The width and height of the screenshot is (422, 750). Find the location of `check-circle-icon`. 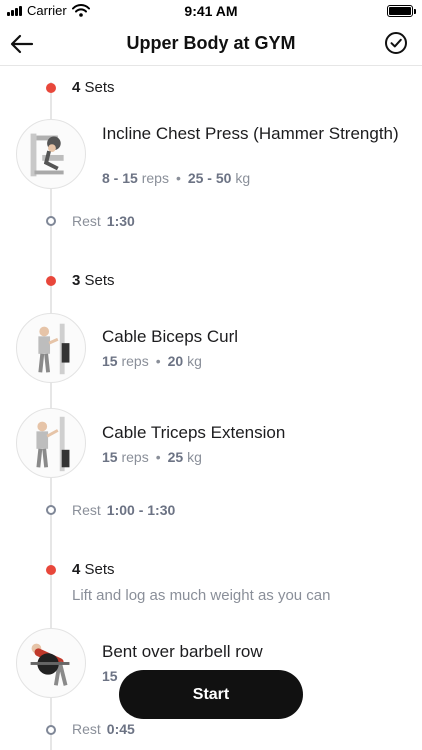

check-circle-icon is located at coordinates (396, 43).